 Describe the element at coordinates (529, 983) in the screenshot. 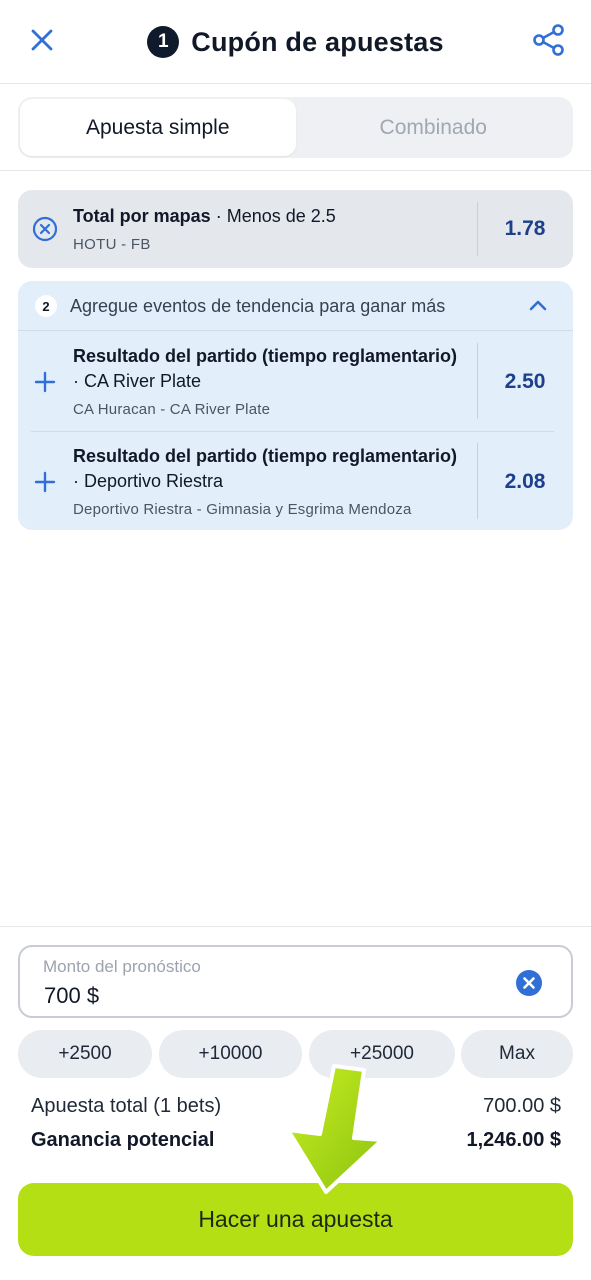

I see `clear-circle-icon` at that location.